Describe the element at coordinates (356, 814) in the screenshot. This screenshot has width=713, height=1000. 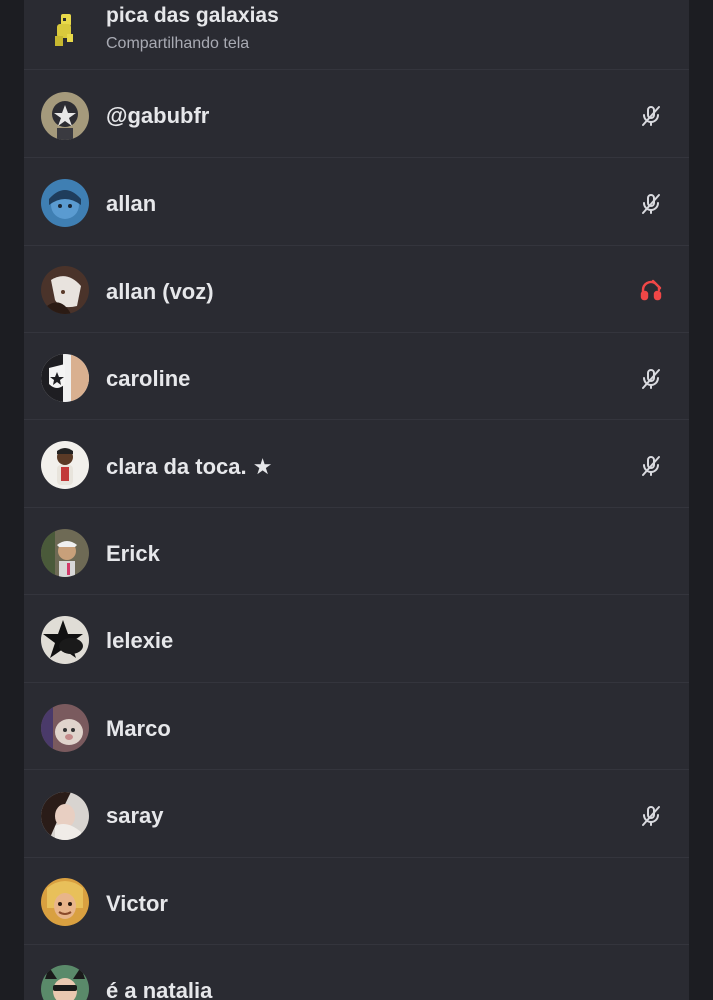
I see `member-row: saray` at that location.